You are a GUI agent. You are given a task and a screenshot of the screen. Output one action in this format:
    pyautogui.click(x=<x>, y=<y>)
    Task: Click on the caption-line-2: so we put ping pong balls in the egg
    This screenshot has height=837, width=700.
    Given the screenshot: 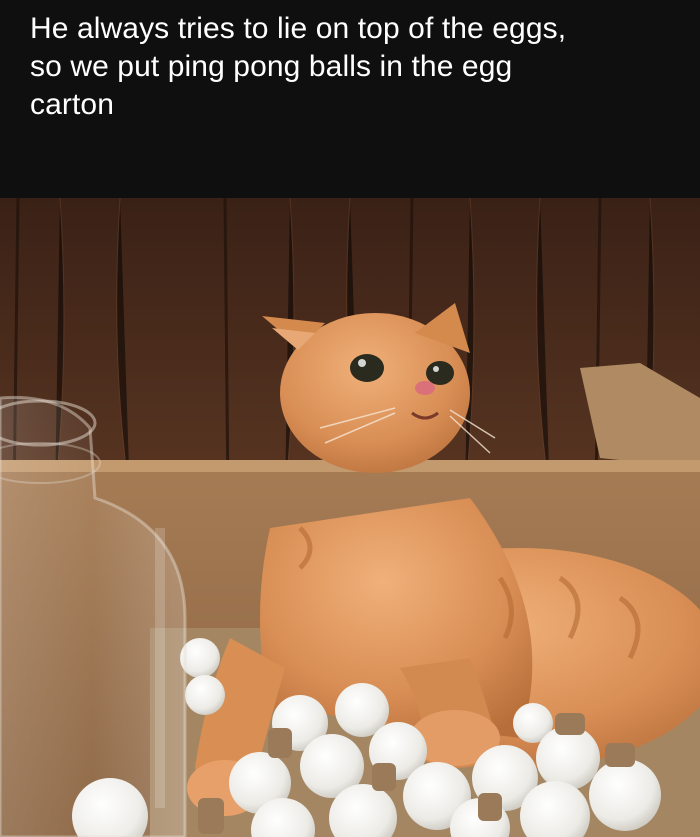 What is the action you would take?
    pyautogui.click(x=271, y=66)
    